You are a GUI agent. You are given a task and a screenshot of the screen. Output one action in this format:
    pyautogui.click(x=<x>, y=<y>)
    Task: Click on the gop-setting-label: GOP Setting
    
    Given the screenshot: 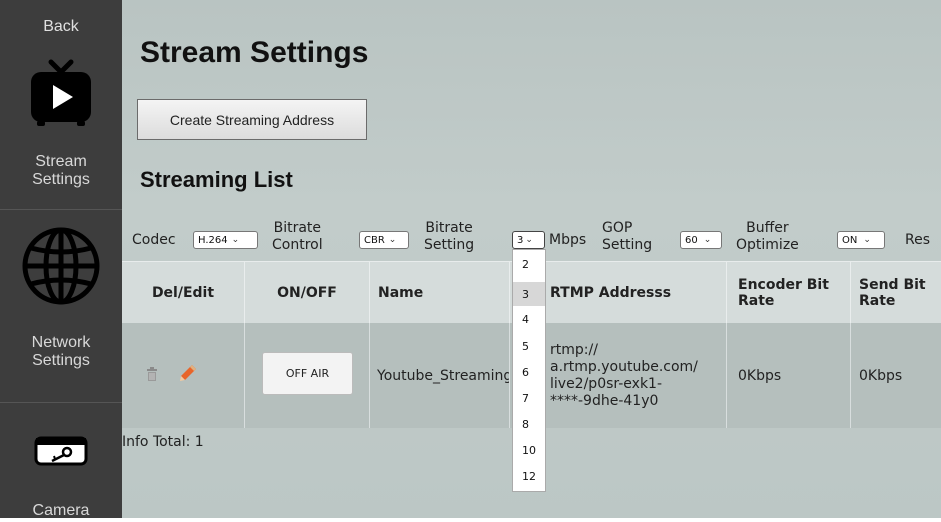 What is the action you would take?
    pyautogui.click(x=627, y=237)
    